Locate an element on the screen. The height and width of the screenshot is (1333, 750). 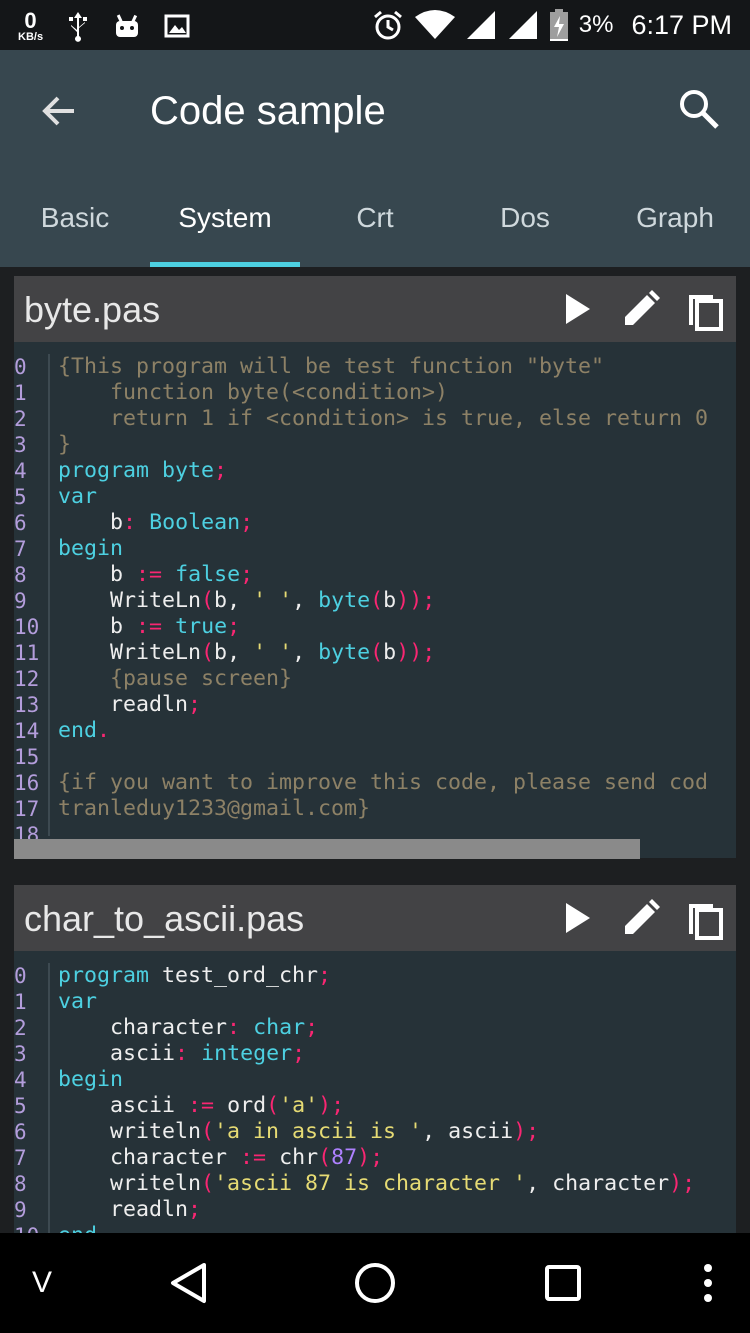
code-line: WriteLn(b, ' ', byte(b)); is located at coordinates (383, 601).